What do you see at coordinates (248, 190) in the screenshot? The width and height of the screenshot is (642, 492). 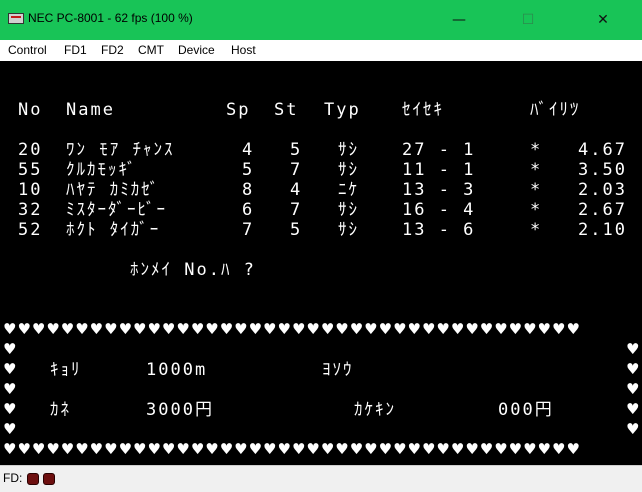 I see `horse-sp: 8` at bounding box center [248, 190].